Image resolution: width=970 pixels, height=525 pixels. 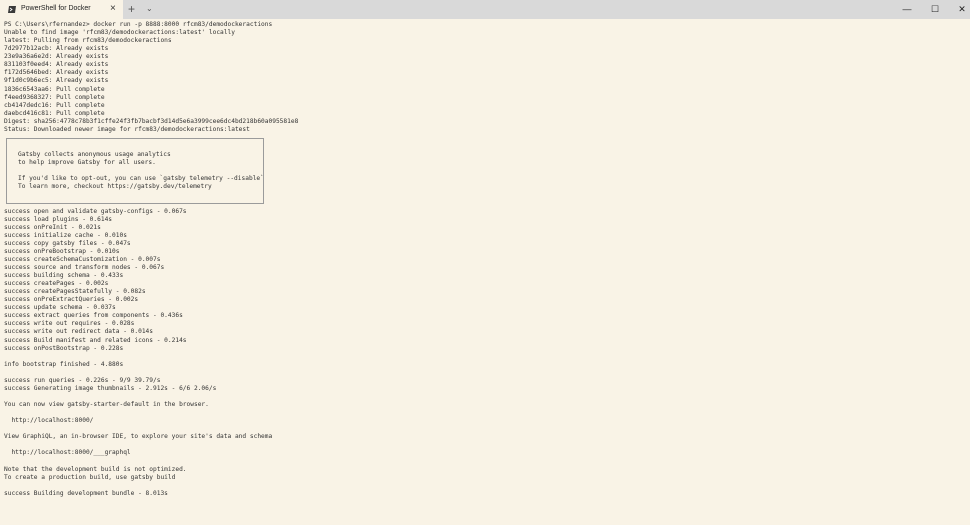 What do you see at coordinates (907, 9) in the screenshot?
I see `minimize-button: —` at bounding box center [907, 9].